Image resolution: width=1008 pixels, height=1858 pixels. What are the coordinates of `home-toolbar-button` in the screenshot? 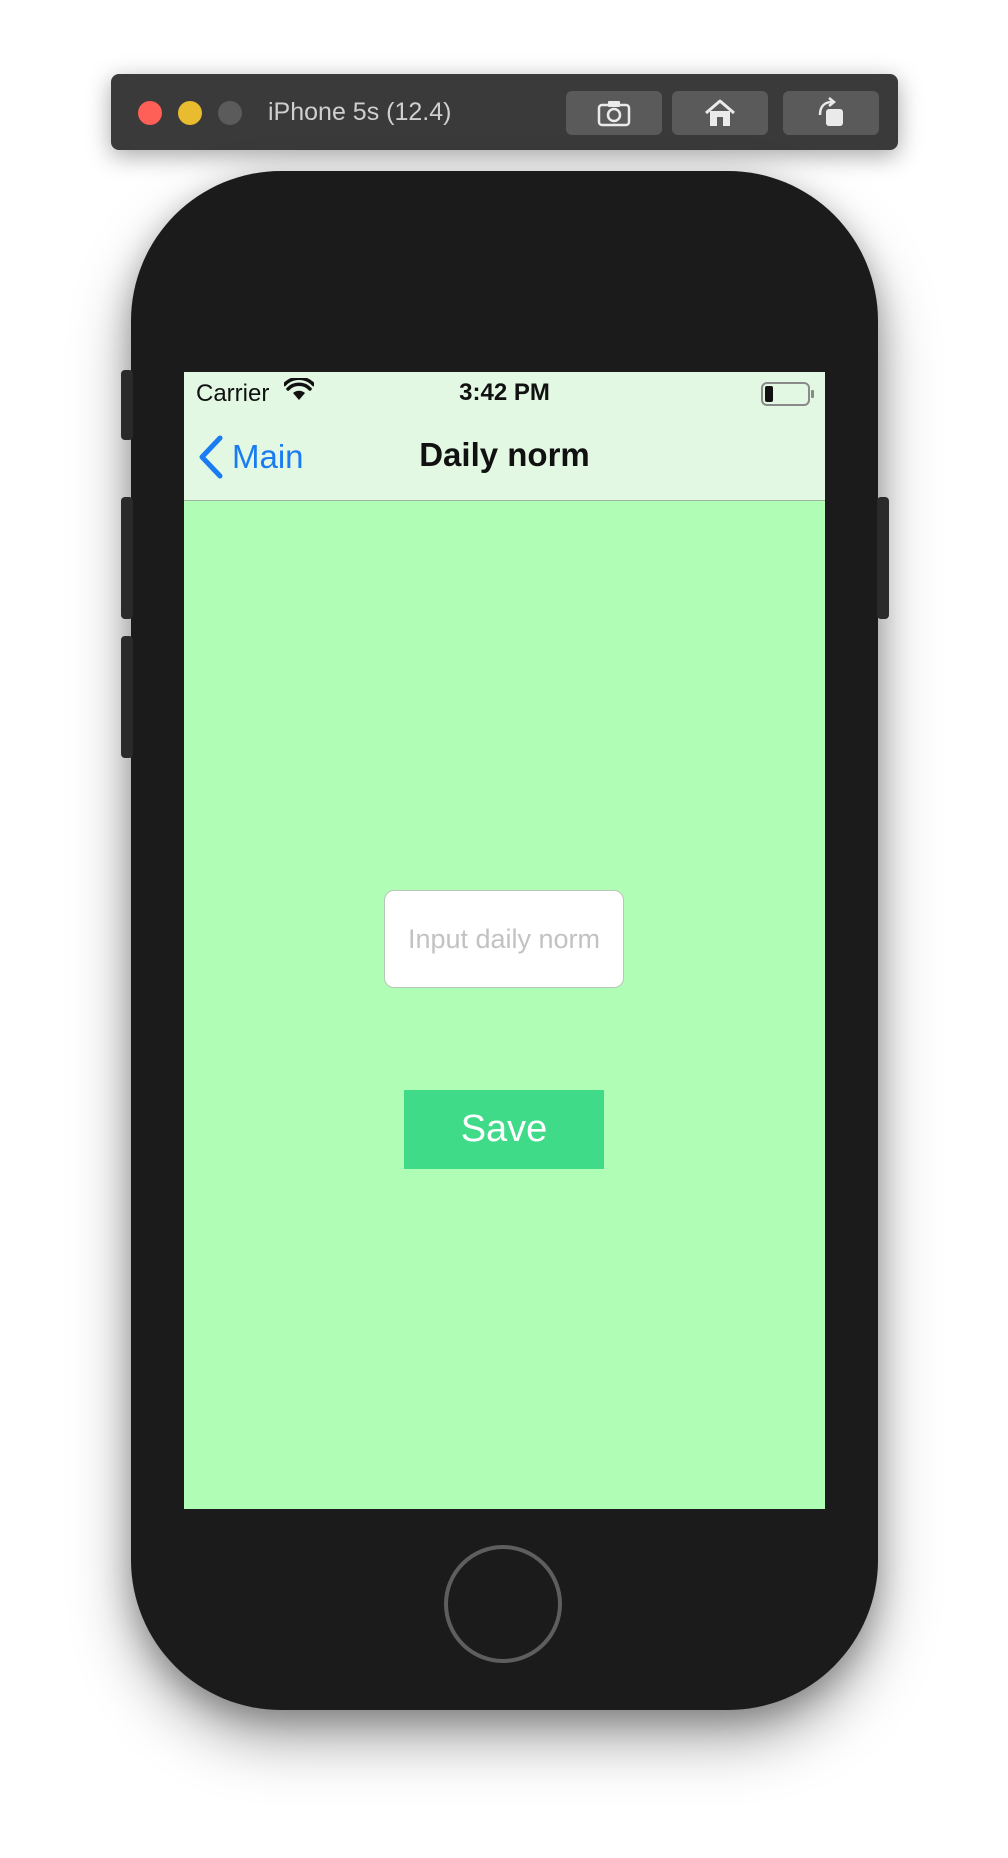 It's located at (720, 113).